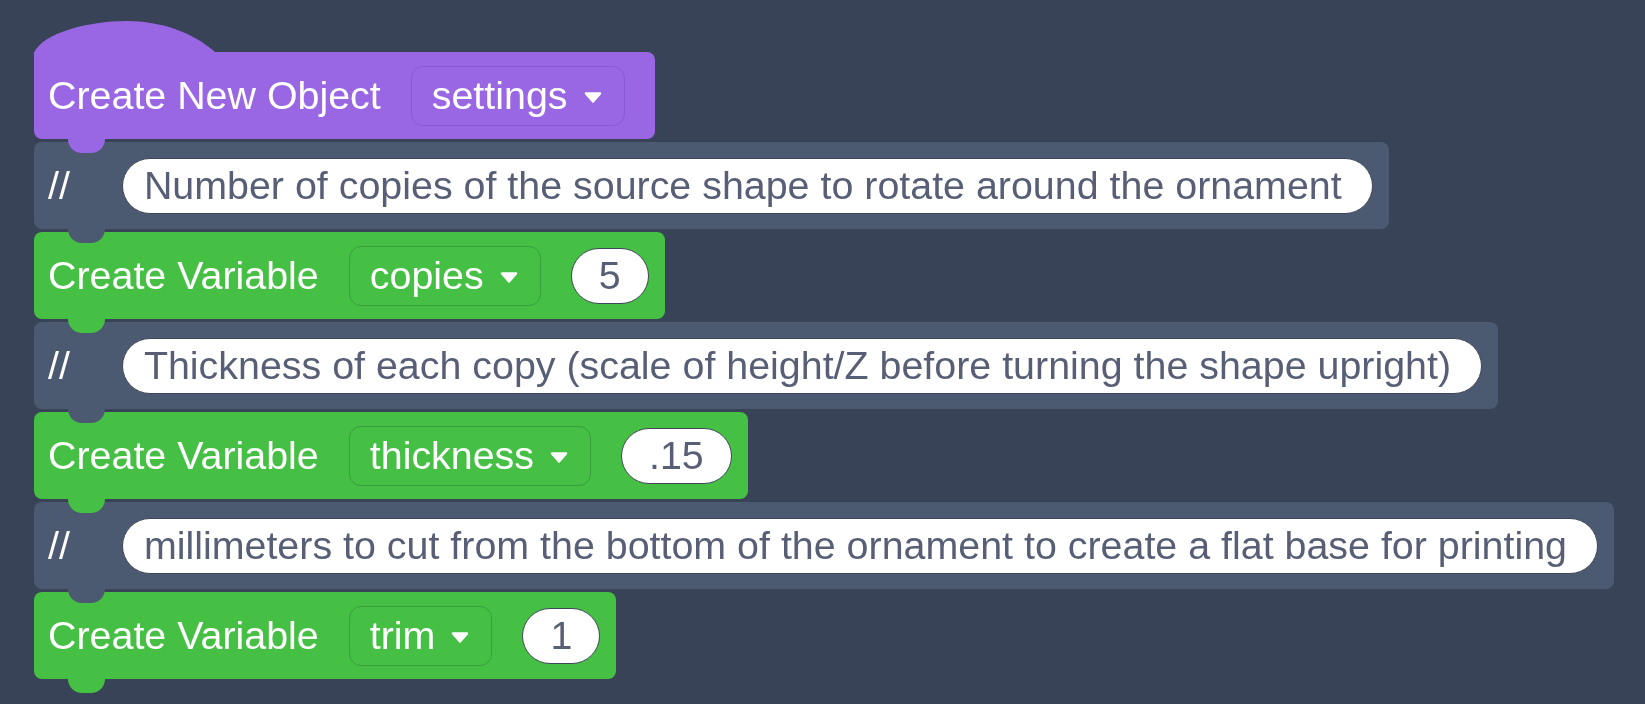 This screenshot has width=1645, height=704. I want to click on comment-field: Thickness of each copy (scale of height/Z before turning the shape upright), so click(802, 365).